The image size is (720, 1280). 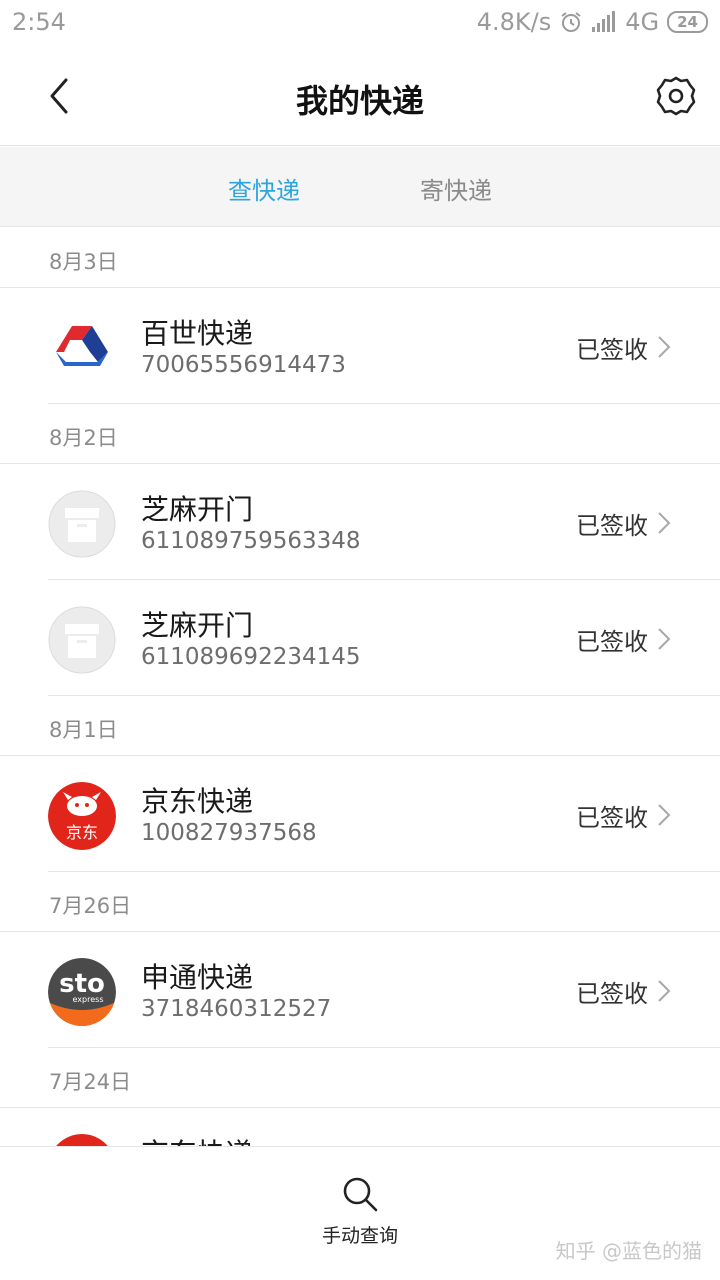 I want to click on list-item: 芝麻开门 611089692234145 已签收, so click(x=384, y=638).